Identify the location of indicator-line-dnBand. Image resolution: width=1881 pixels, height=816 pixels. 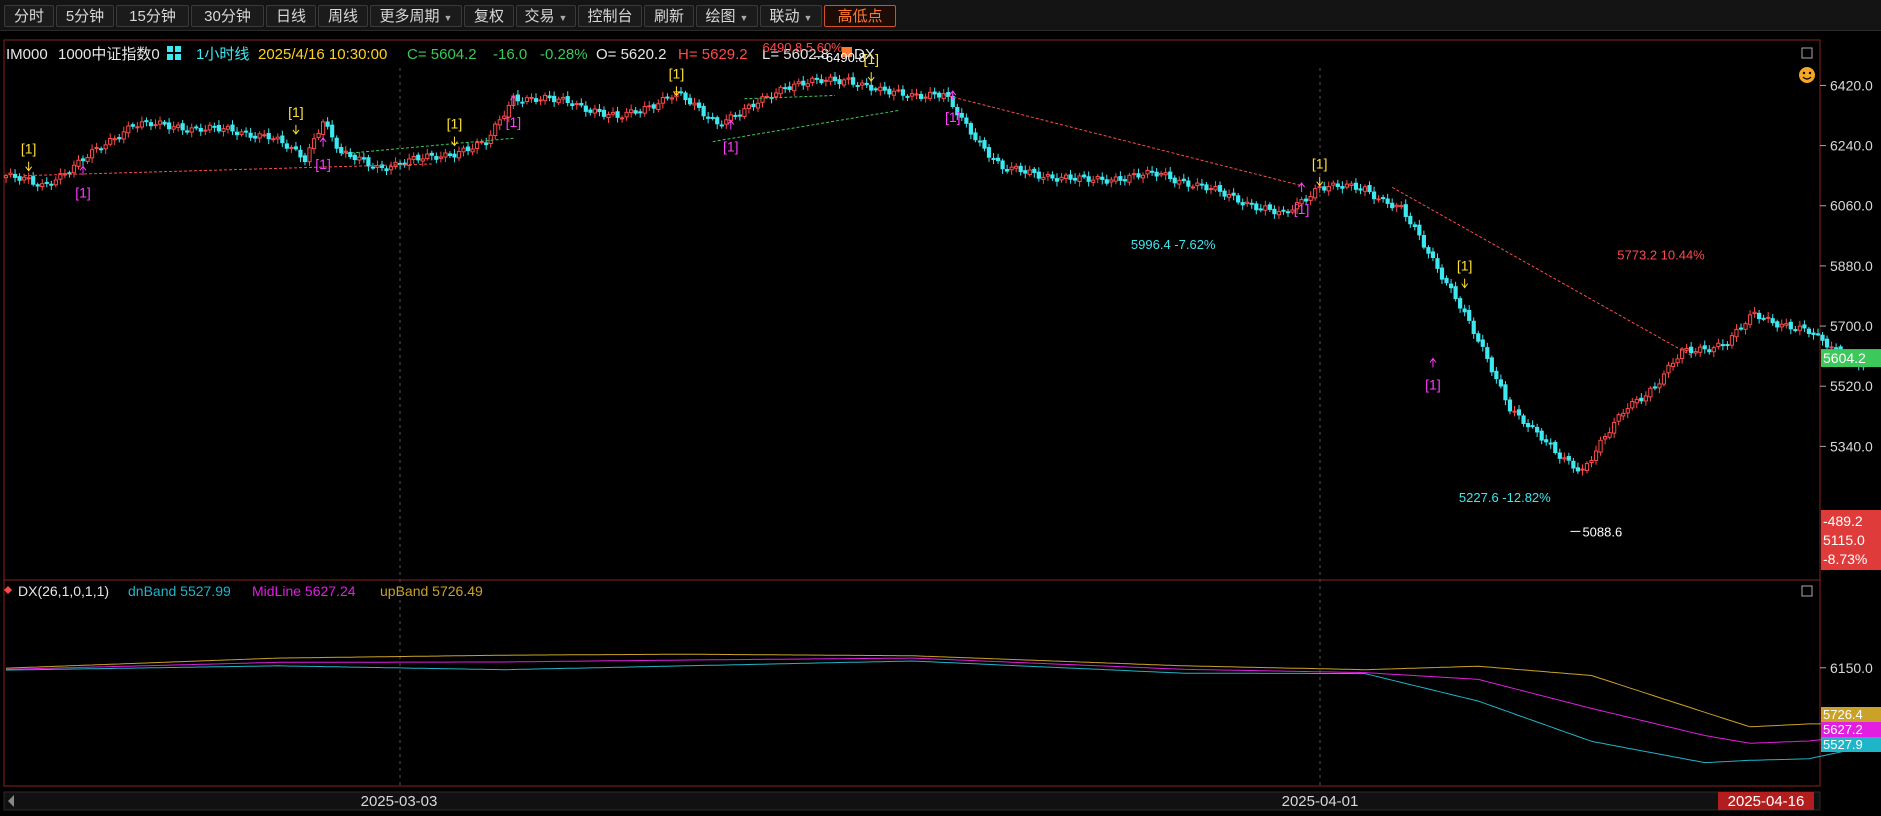
(934, 712).